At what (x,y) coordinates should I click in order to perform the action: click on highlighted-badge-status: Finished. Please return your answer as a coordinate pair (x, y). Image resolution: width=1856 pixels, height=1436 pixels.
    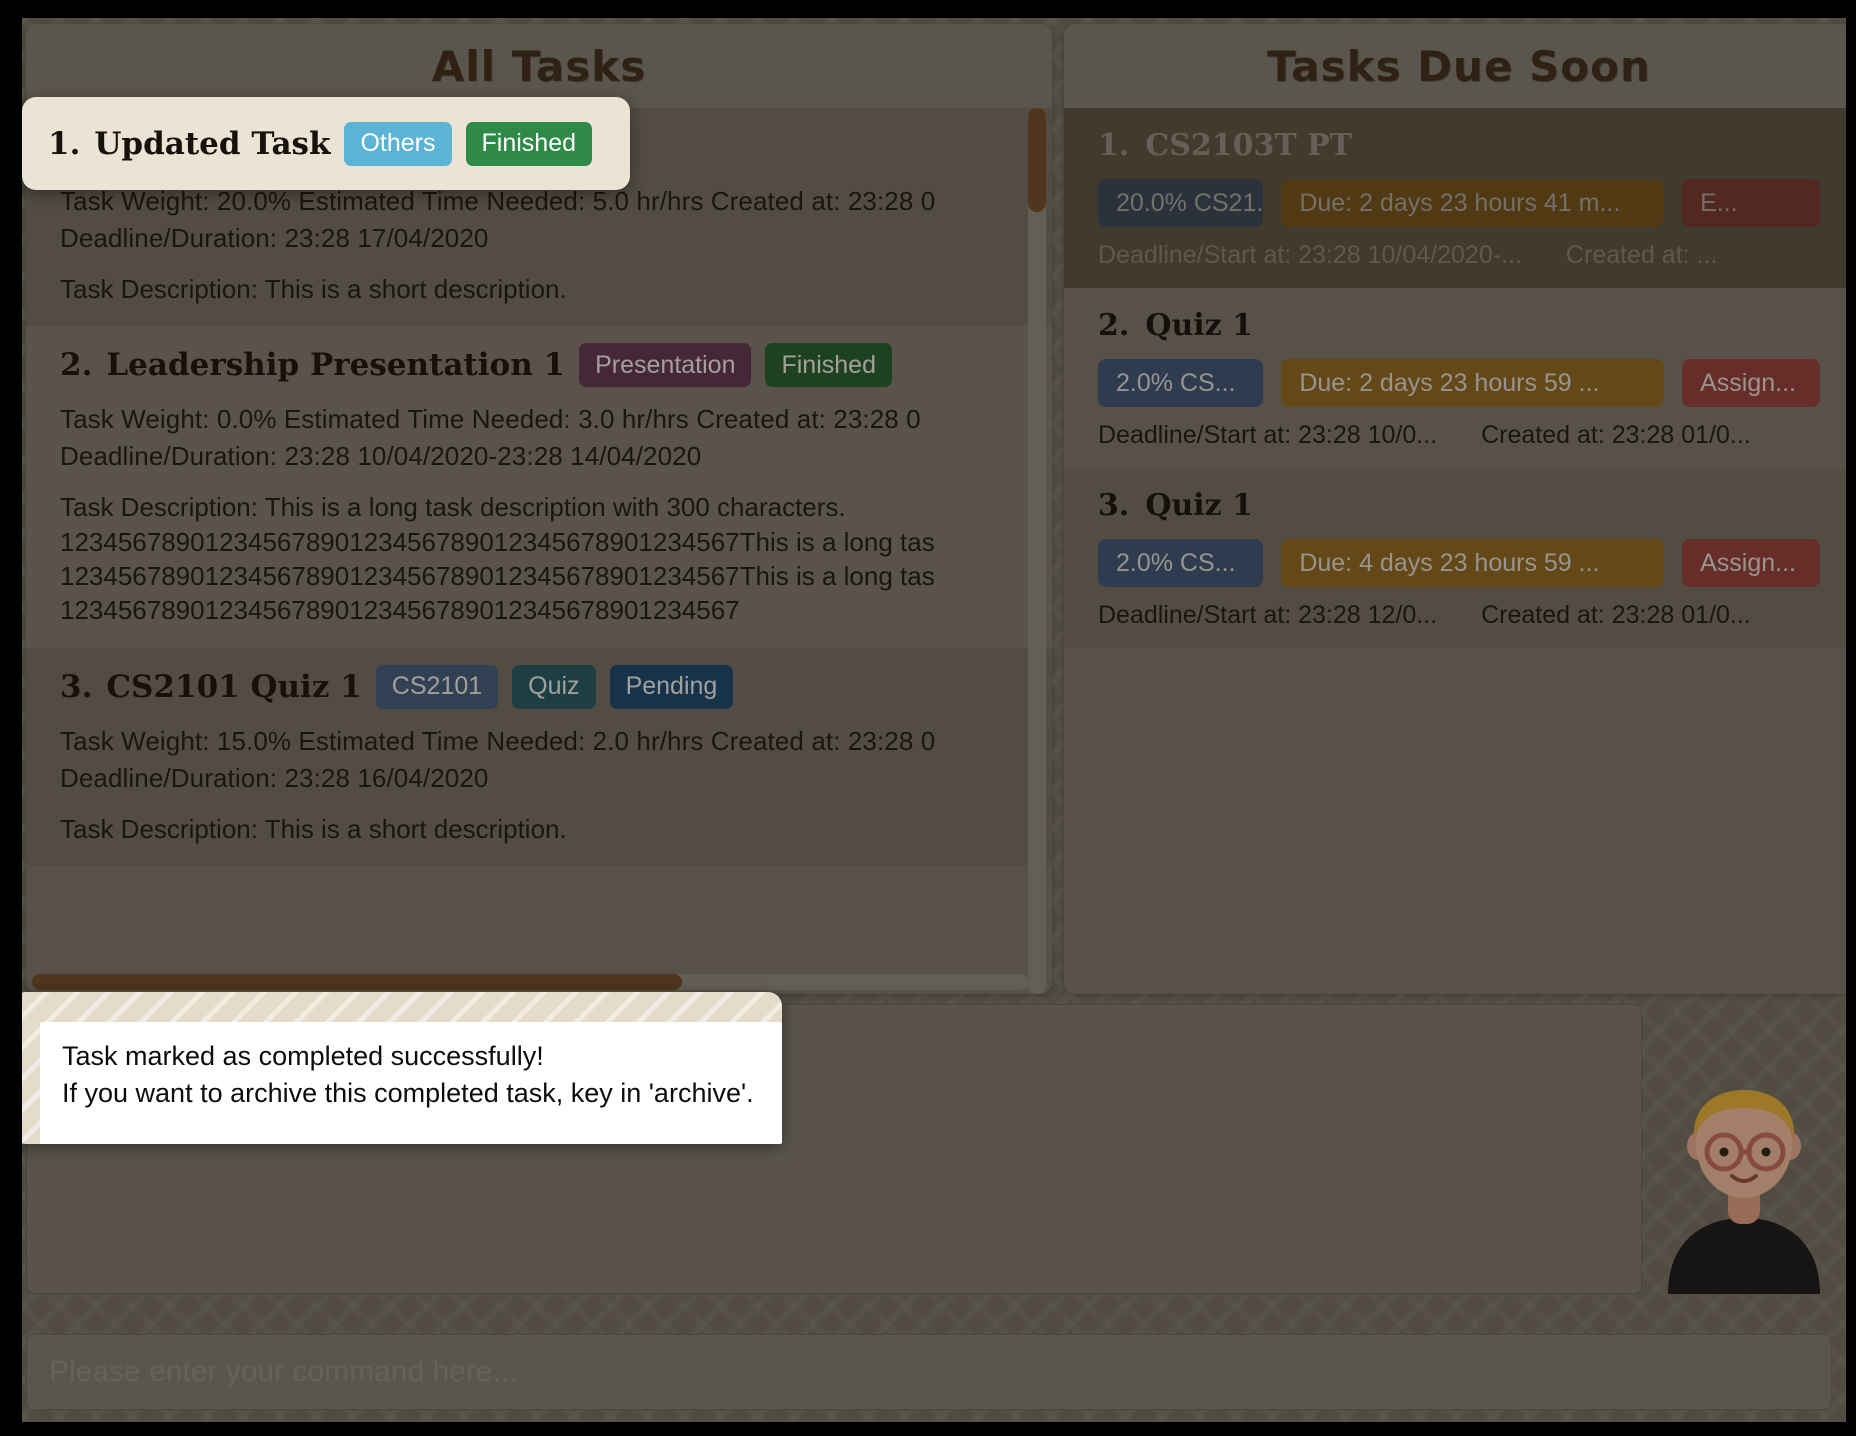
    Looking at the image, I should click on (529, 143).